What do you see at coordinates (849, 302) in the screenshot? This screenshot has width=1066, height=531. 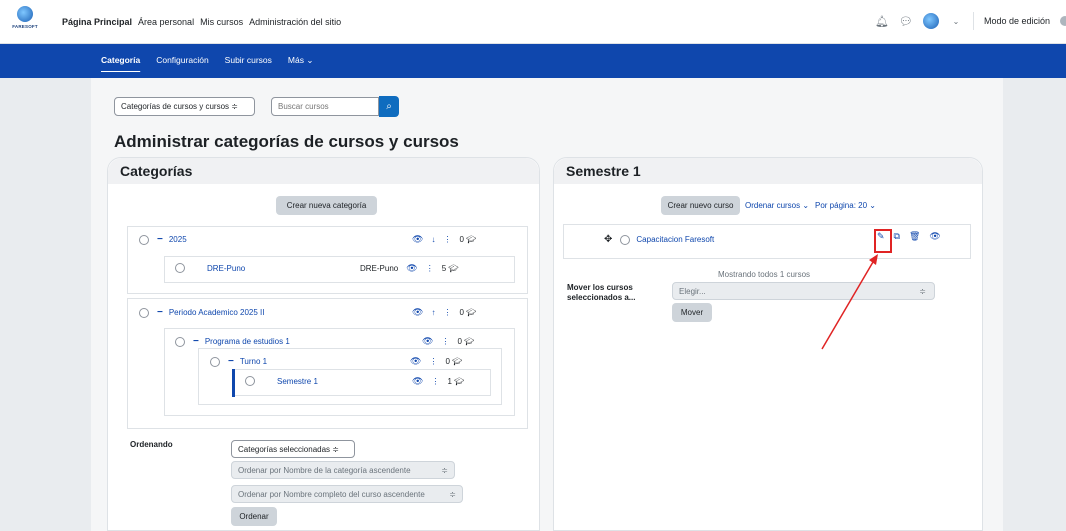 I see `annotation-arrow` at bounding box center [849, 302].